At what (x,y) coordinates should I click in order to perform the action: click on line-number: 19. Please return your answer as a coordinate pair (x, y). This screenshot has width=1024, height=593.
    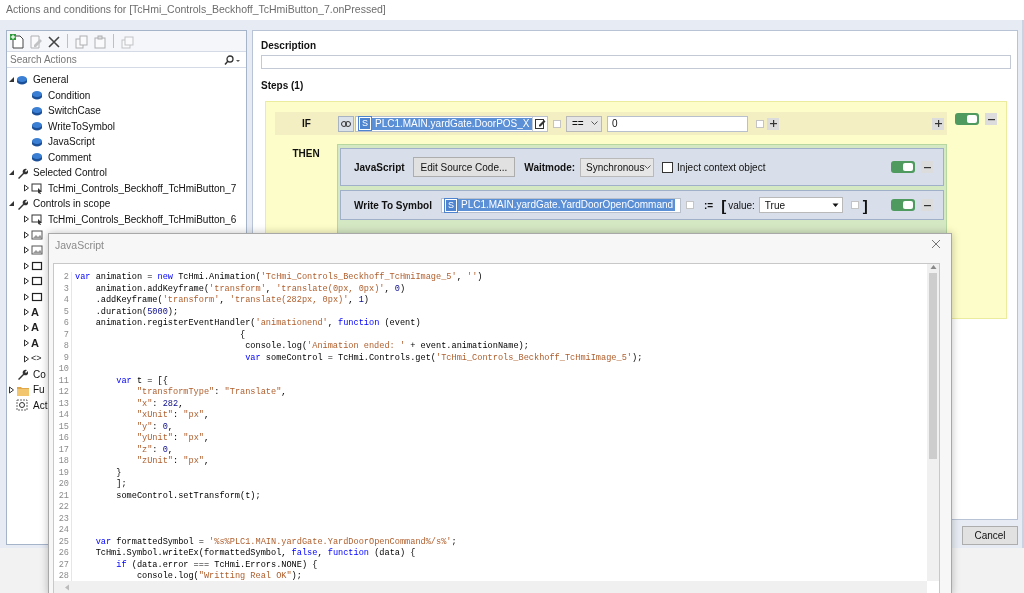
    Looking at the image, I should click on (63, 473).